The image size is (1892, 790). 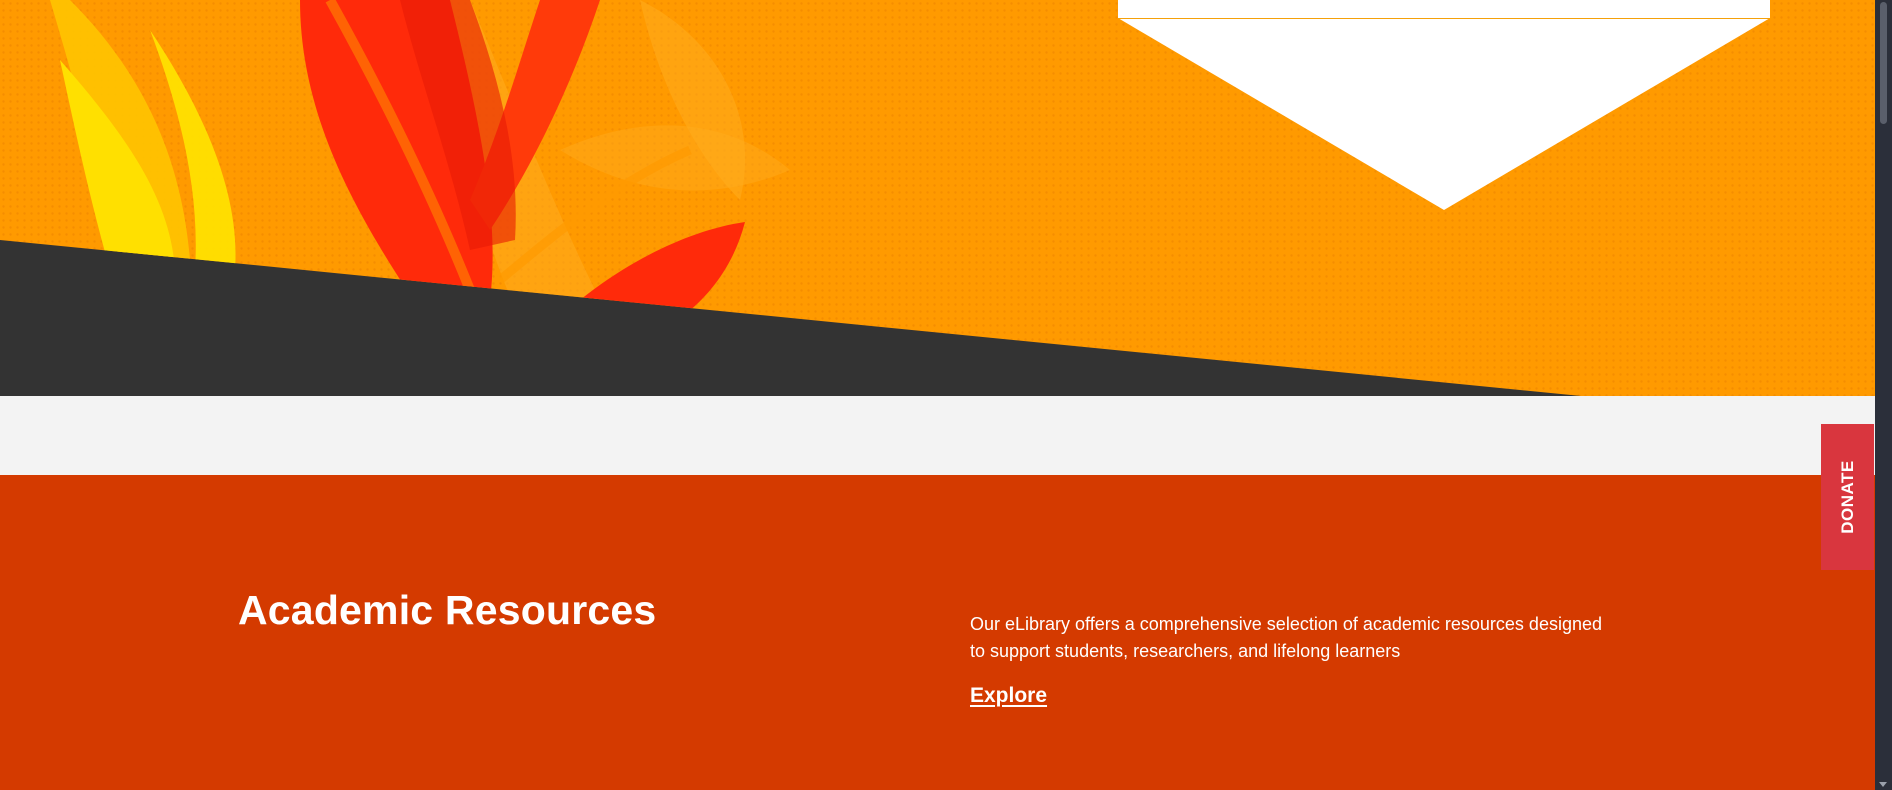 What do you see at coordinates (937, 435) in the screenshot?
I see `section-divider` at bounding box center [937, 435].